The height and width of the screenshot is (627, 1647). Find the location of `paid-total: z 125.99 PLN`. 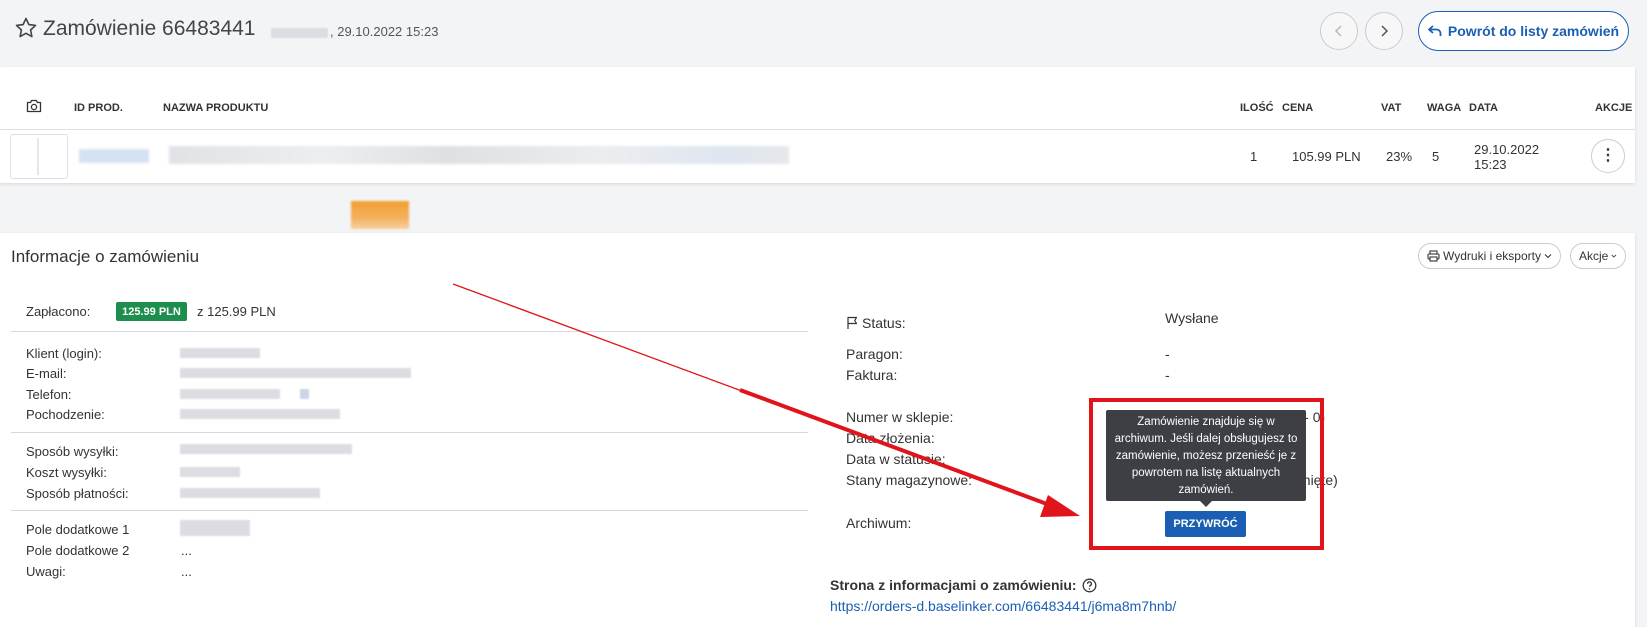

paid-total: z 125.99 PLN is located at coordinates (236, 311).